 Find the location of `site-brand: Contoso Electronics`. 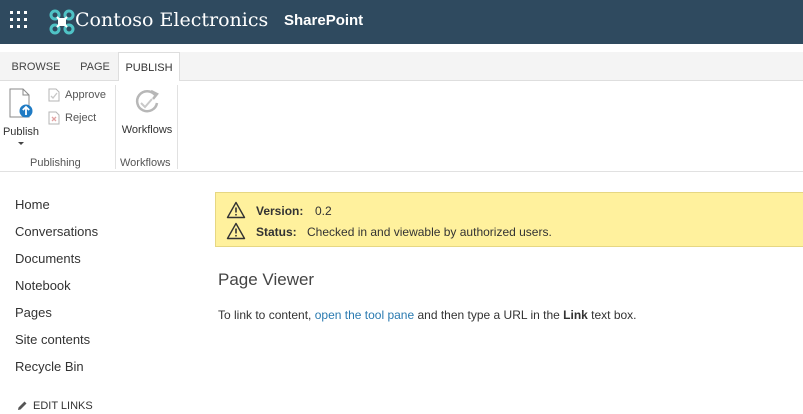

site-brand: Contoso Electronics is located at coordinates (171, 20).